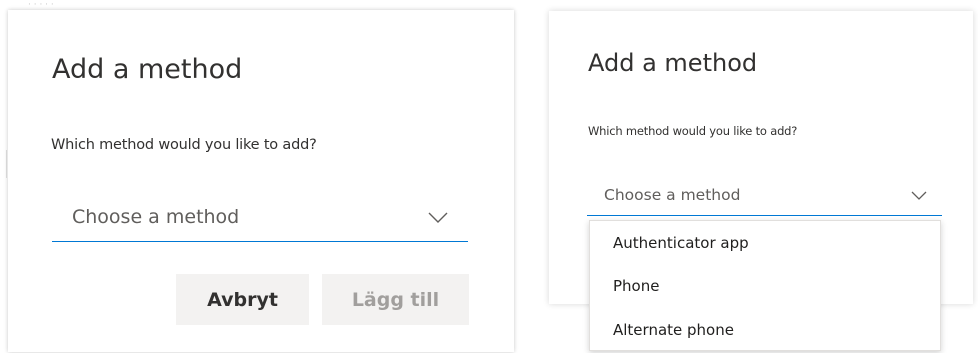 This screenshot has width=978, height=353. I want to click on option-alternate-phone: Alternate phone, so click(765, 330).